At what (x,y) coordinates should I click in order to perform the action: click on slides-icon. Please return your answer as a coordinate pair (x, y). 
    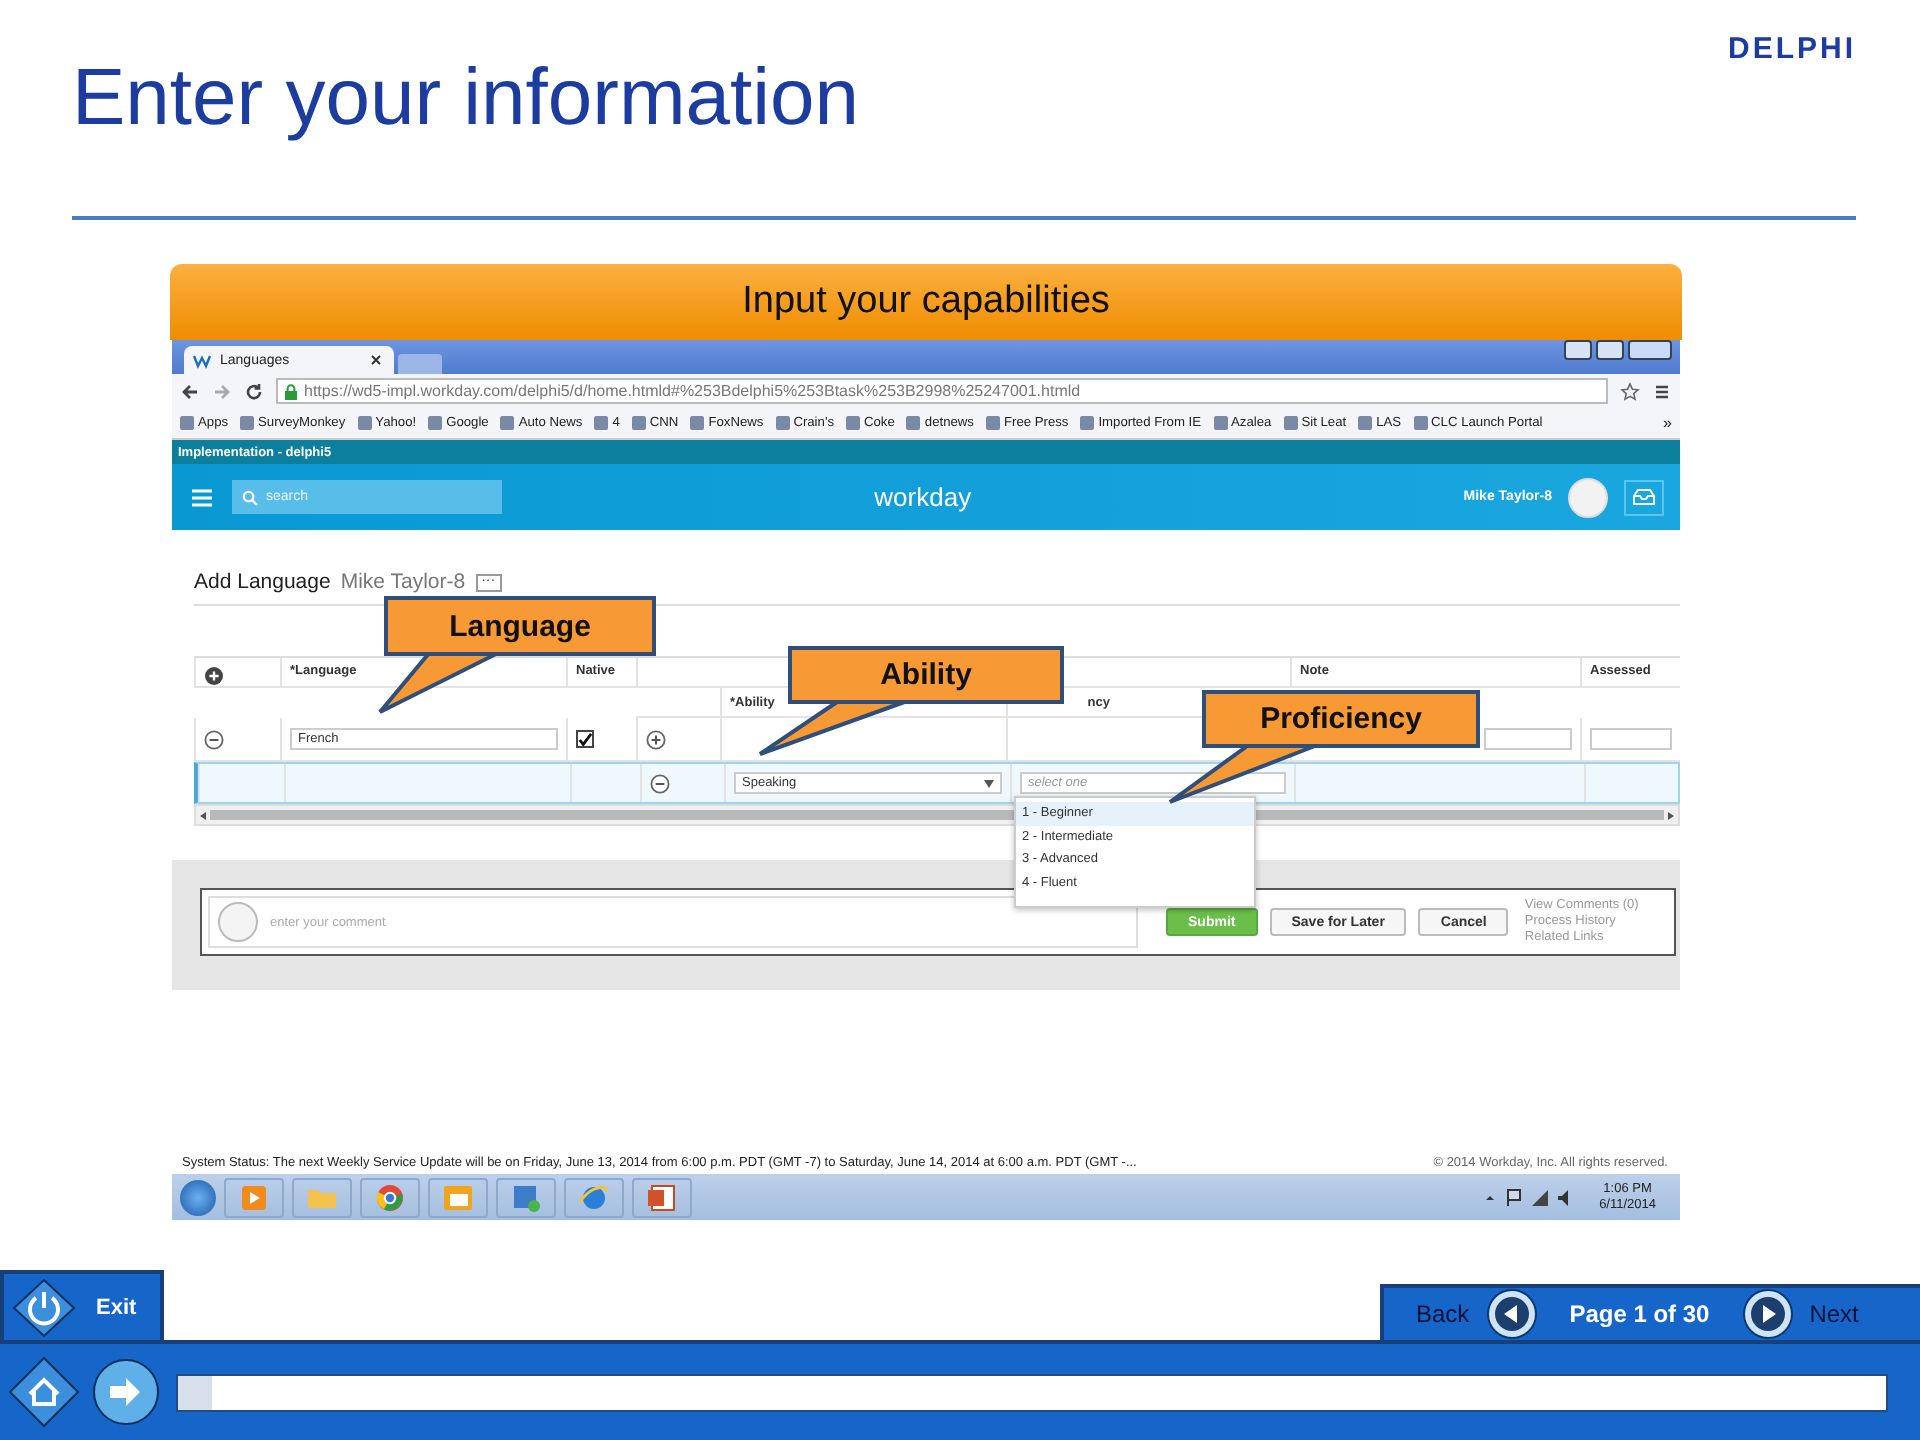
    Looking at the image, I should click on (662, 1197).